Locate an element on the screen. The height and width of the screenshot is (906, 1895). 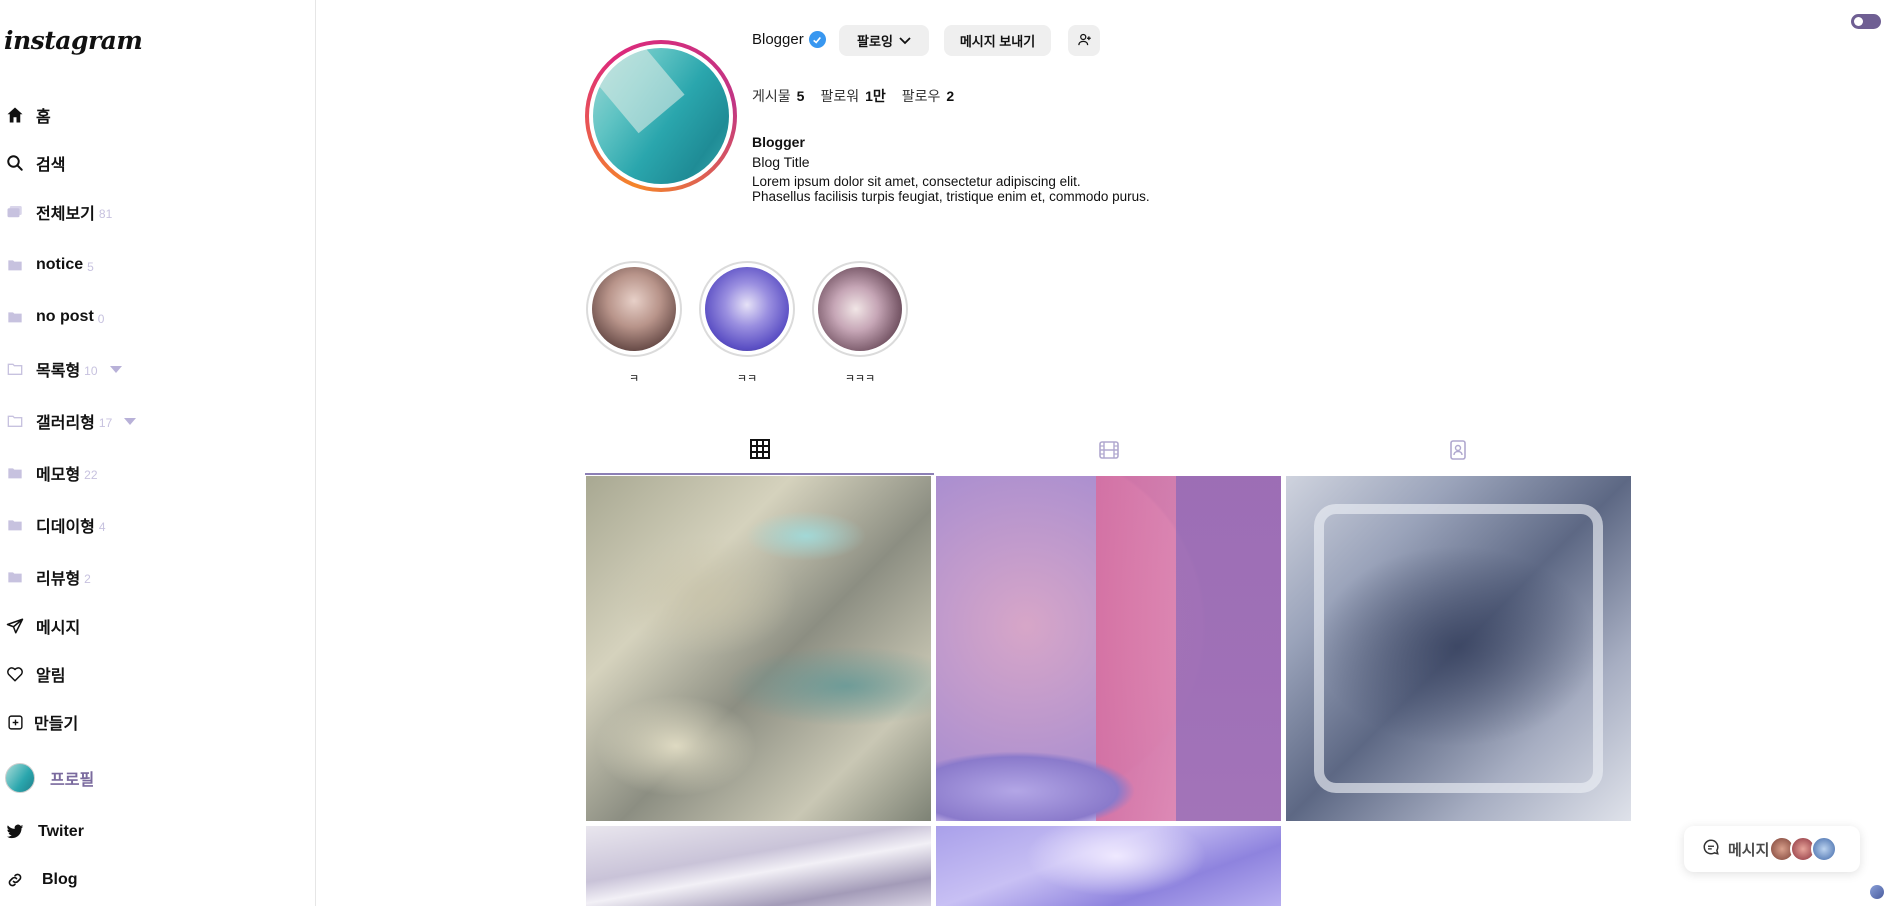
story-highlight: ㅋㅋㅋ is located at coordinates (860, 323).